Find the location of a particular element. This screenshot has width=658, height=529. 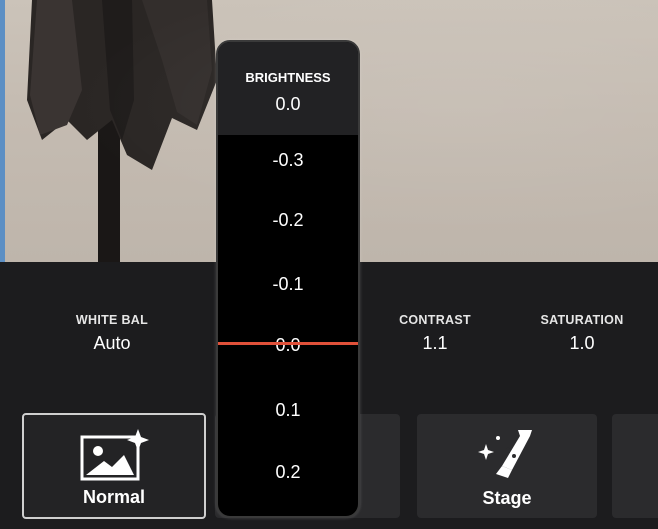

slider-tick: -0.3 is located at coordinates (288, 160).